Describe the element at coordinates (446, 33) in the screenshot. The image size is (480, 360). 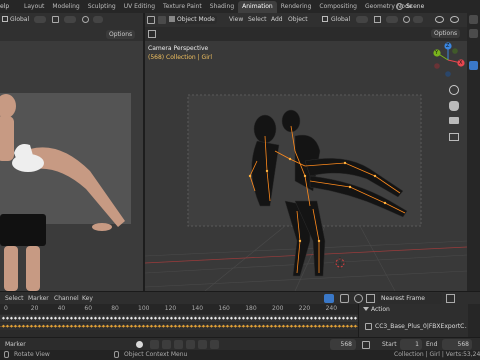
I see `right-options-button: Options` at that location.